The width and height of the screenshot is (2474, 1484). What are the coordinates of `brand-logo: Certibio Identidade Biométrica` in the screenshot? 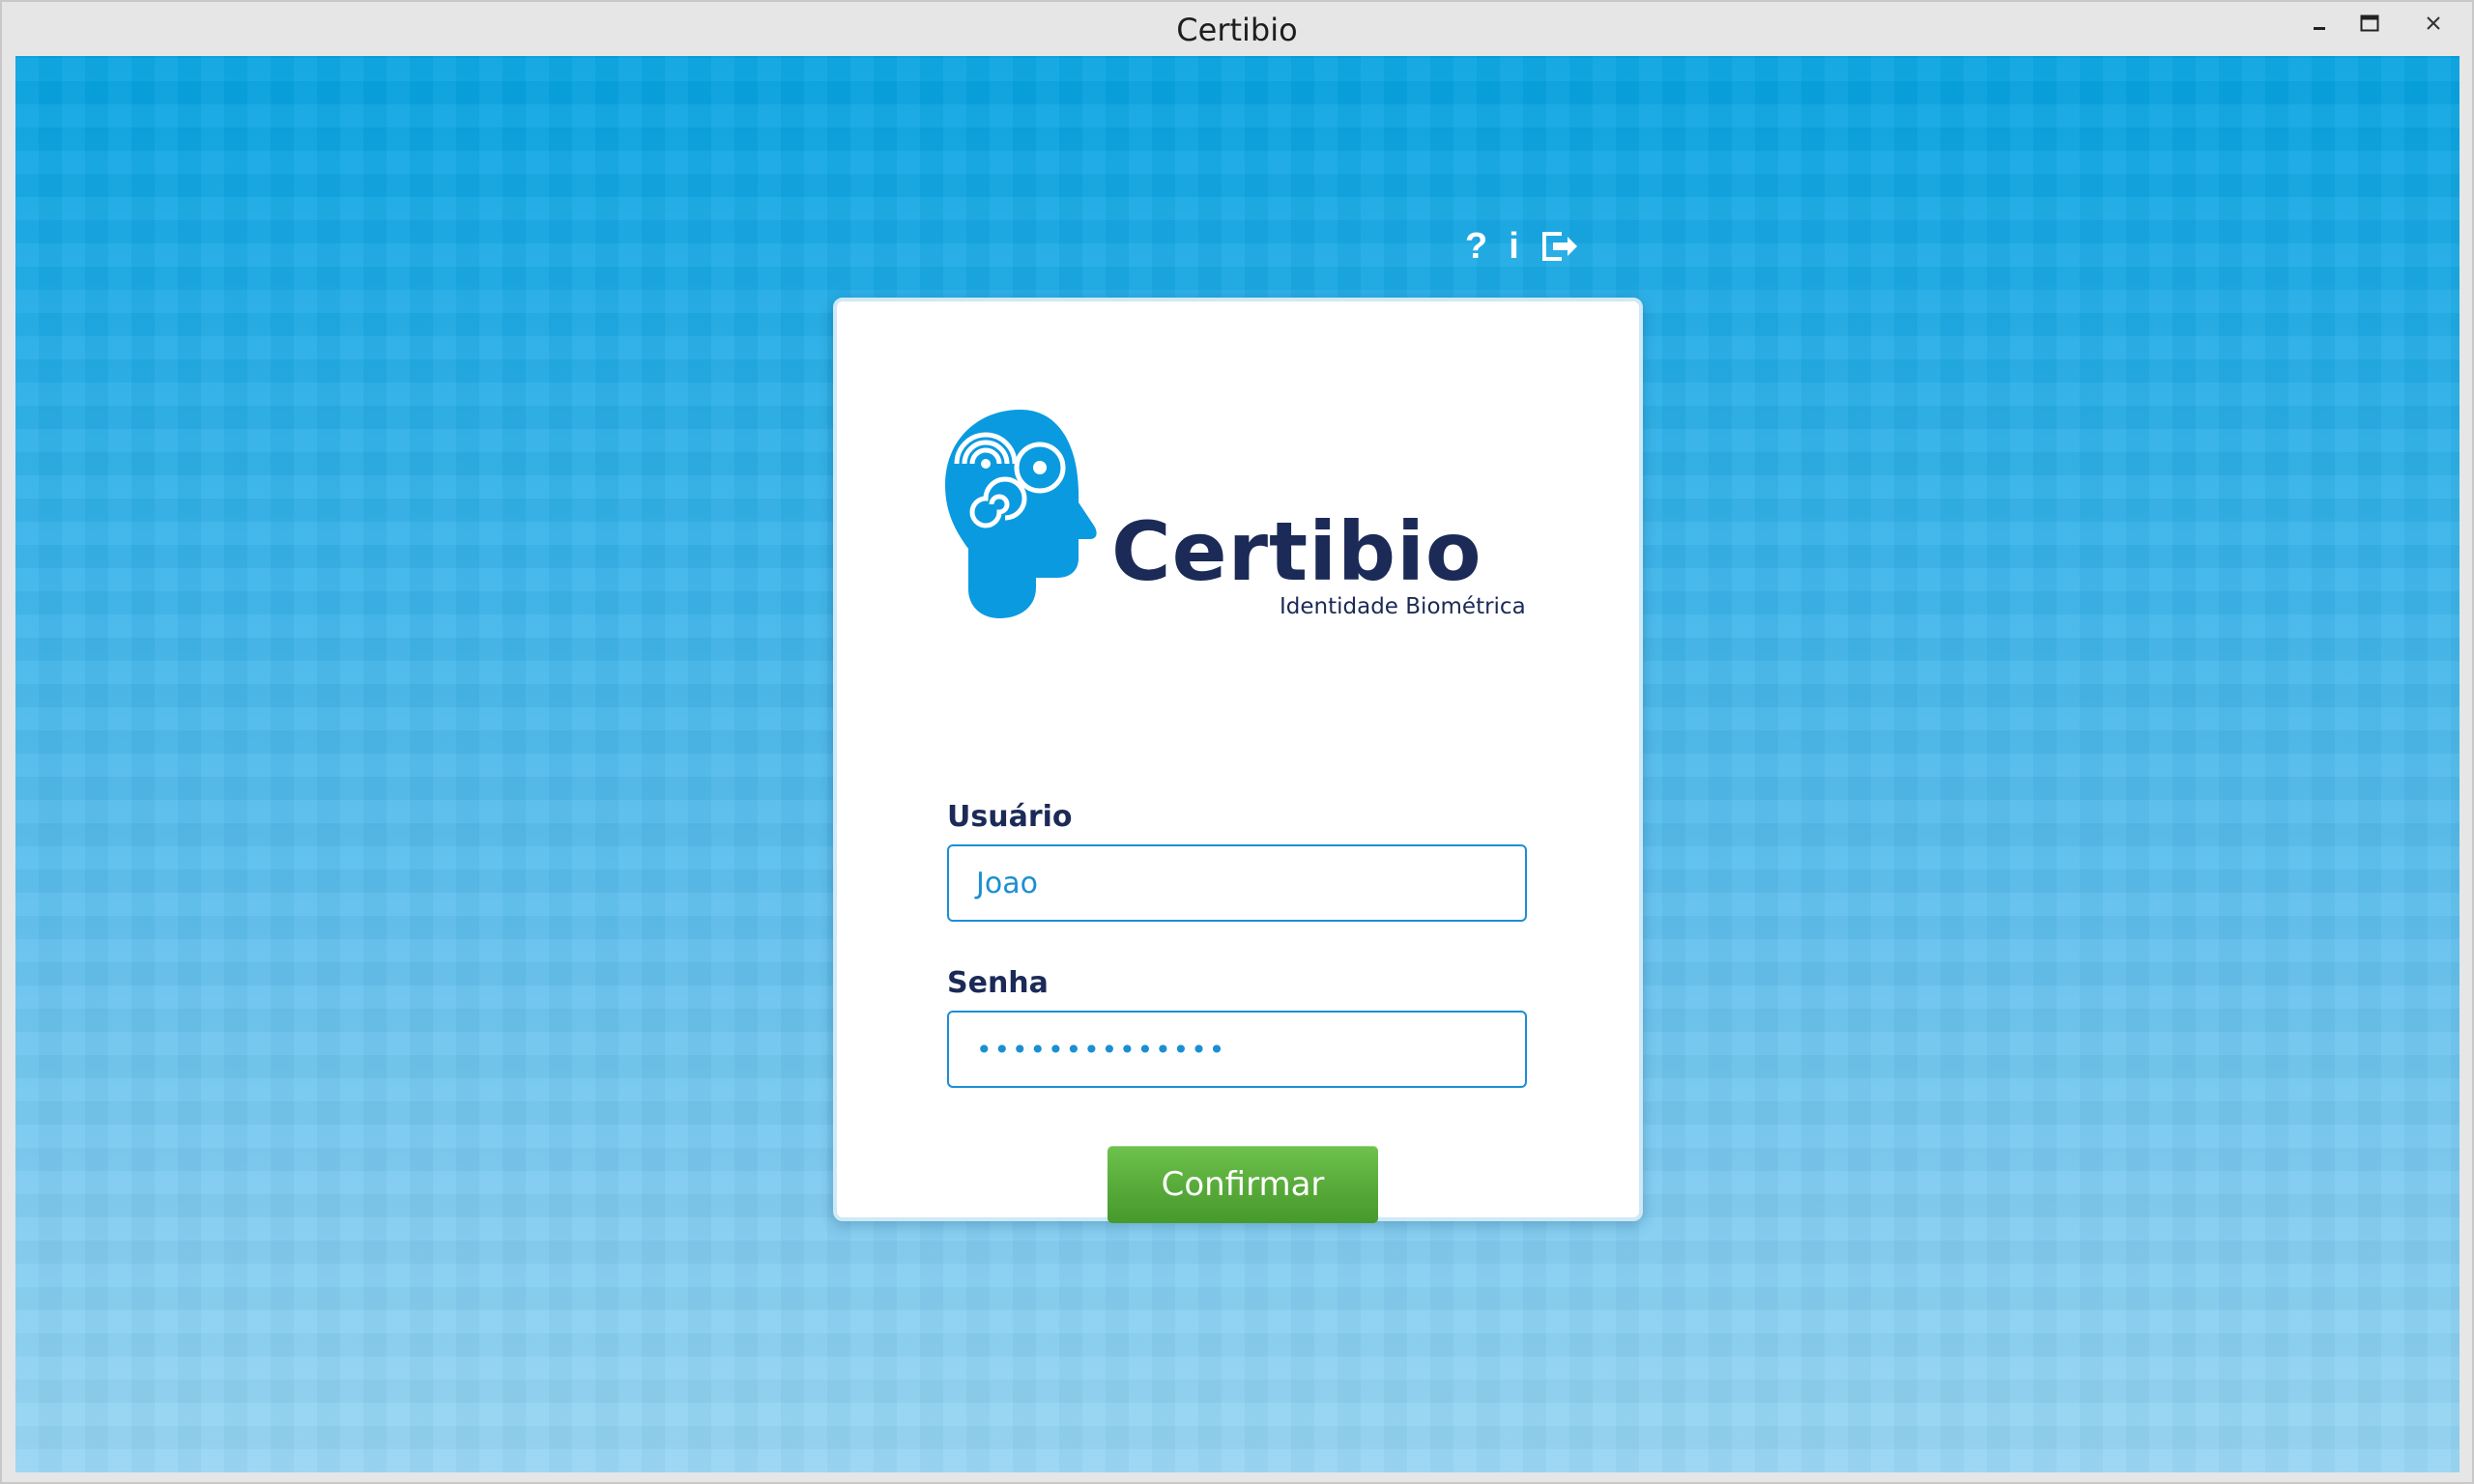 It's located at (1243, 514).